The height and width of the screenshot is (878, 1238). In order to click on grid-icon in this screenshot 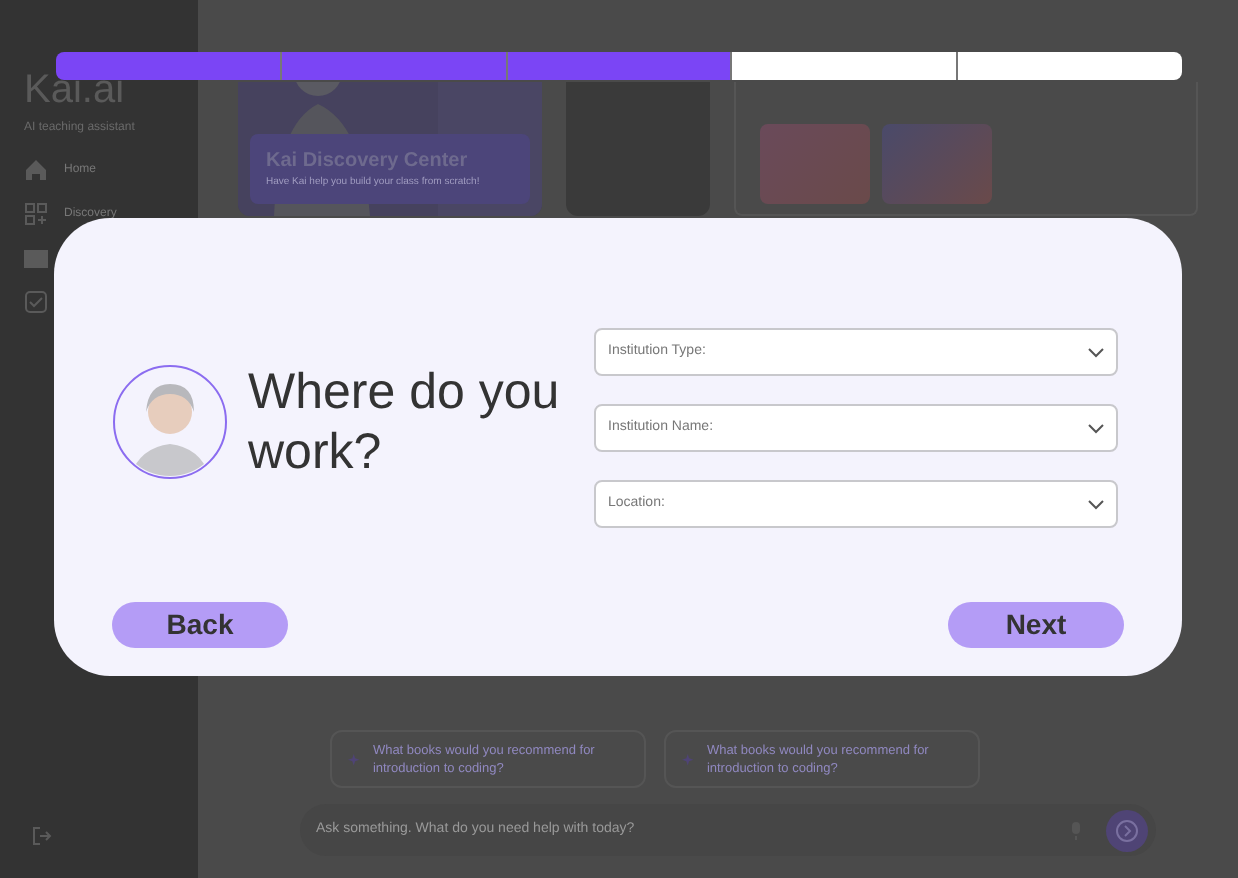, I will do `click(36, 214)`.